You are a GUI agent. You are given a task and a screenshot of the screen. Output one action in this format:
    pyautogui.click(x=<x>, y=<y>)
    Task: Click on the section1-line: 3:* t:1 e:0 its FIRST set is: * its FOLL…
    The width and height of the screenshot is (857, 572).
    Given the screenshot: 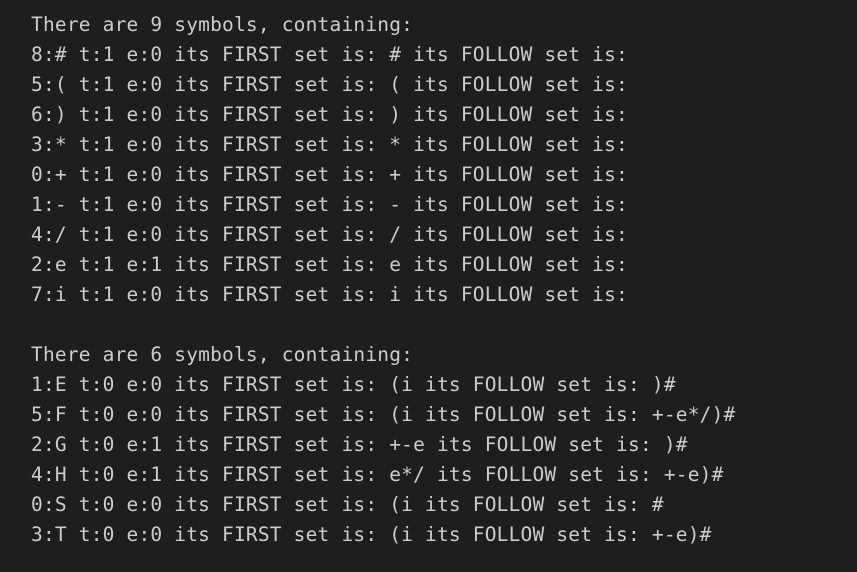 What is the action you would take?
    pyautogui.click(x=329, y=144)
    